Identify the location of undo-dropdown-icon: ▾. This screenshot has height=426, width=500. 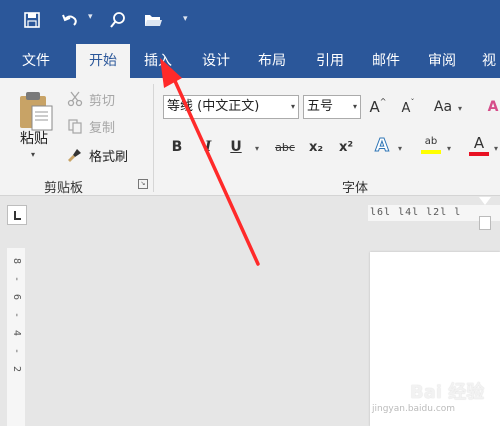
(90, 17).